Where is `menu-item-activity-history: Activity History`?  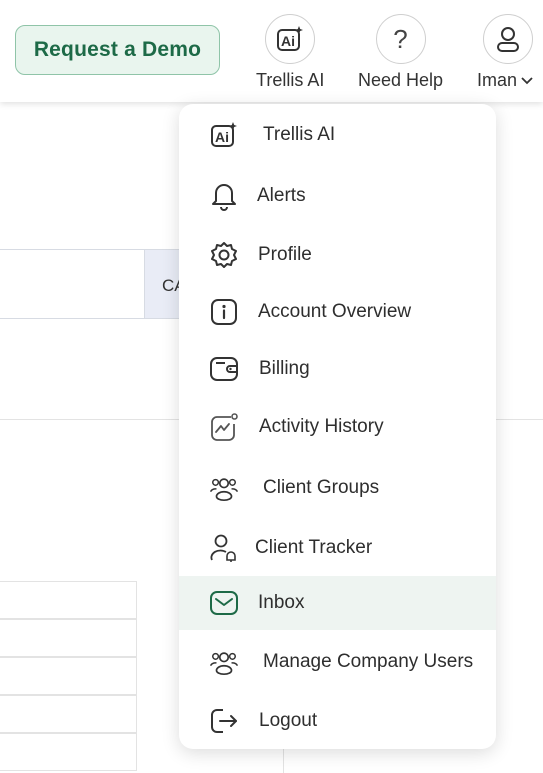
menu-item-activity-history: Activity History is located at coordinates (337, 427).